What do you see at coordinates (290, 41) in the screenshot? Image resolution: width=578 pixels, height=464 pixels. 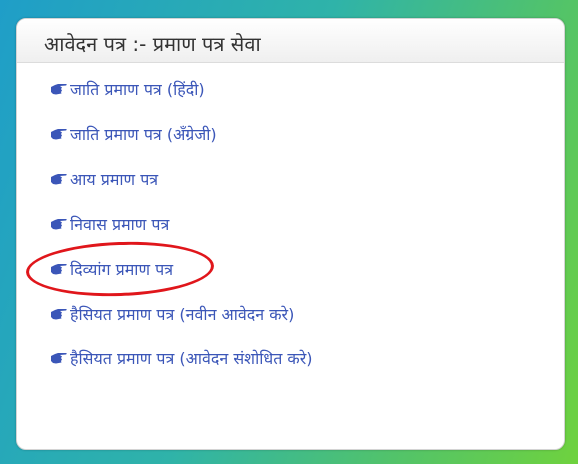 I see `panel-title: आवेदन पत्र :- प्रमाण पत्र सेवा` at bounding box center [290, 41].